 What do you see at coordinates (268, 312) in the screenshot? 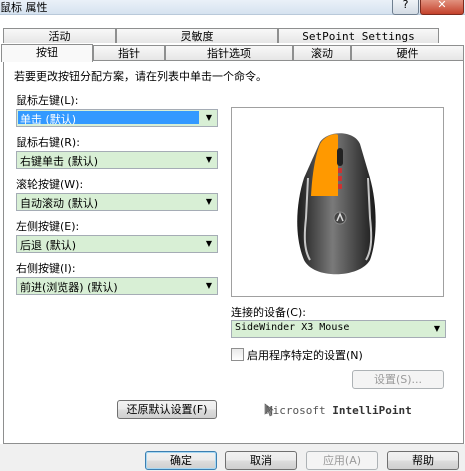
I see `device-label: 连接的设备(C):` at bounding box center [268, 312].